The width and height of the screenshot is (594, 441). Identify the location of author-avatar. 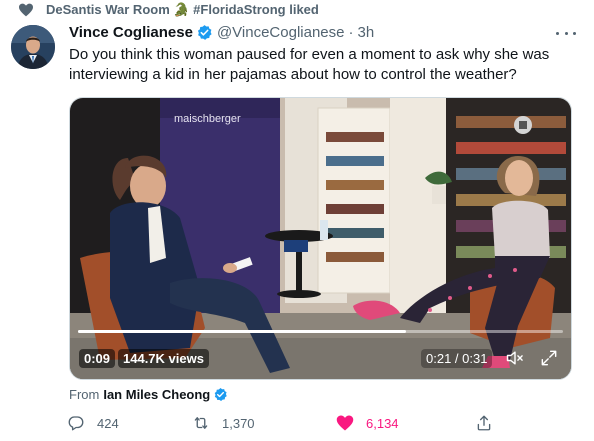
(33, 47).